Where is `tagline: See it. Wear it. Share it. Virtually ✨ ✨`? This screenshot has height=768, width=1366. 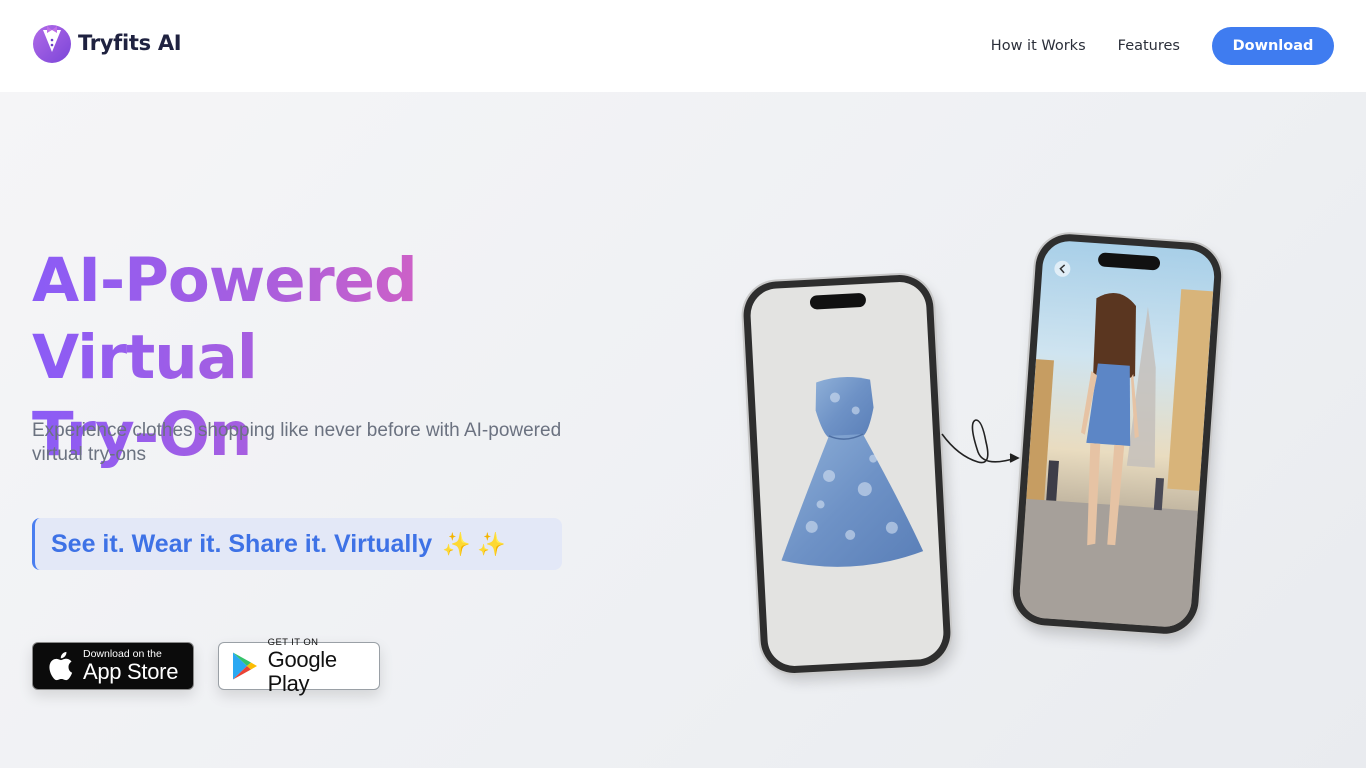 tagline: See it. Wear it. Share it. Virtually ✨ ✨ is located at coordinates (278, 544).